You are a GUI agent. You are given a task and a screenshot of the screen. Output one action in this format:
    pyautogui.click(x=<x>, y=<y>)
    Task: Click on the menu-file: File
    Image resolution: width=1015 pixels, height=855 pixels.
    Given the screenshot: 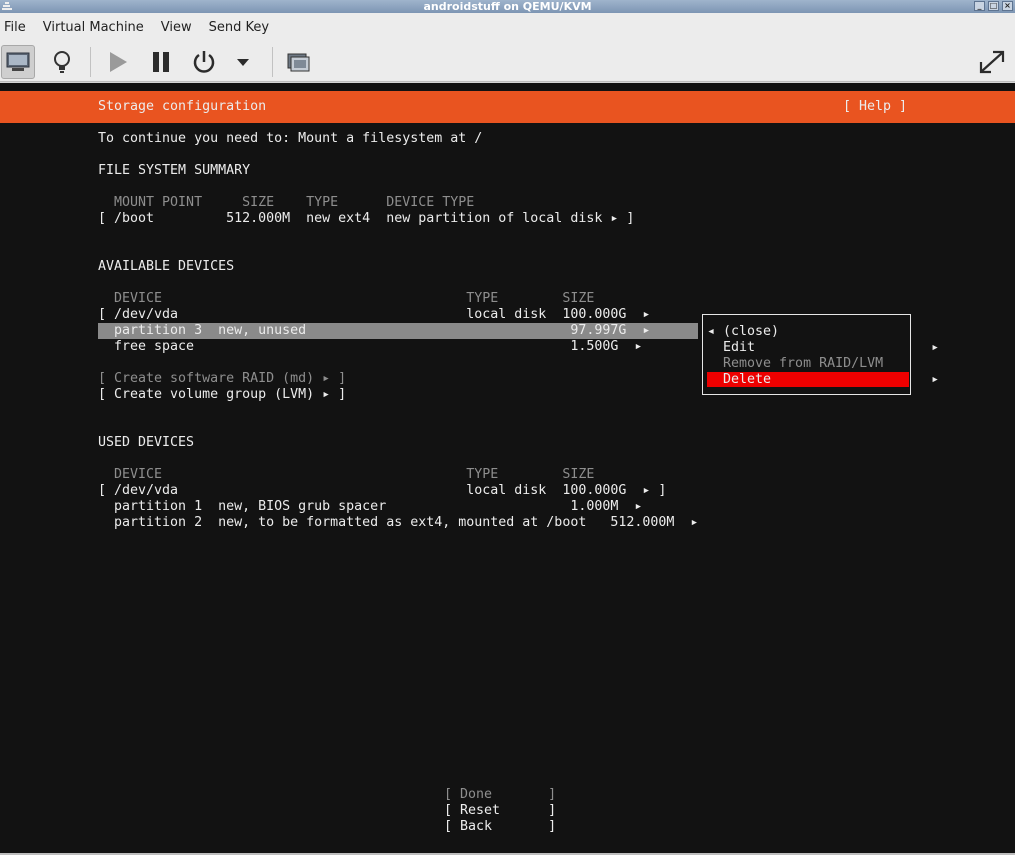 What is the action you would take?
    pyautogui.click(x=15, y=27)
    